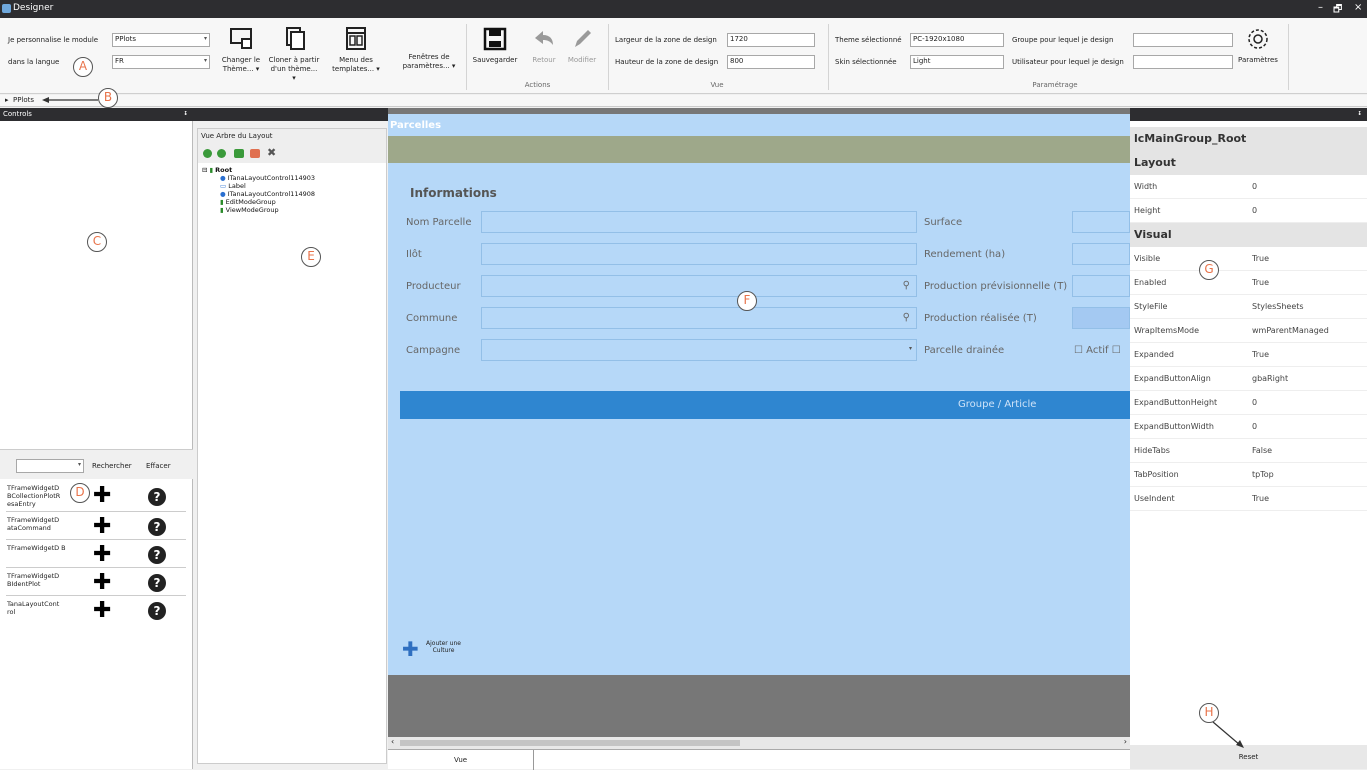 The image size is (1367, 770). What do you see at coordinates (112, 466) in the screenshot?
I see `search-button: Rechercher` at bounding box center [112, 466].